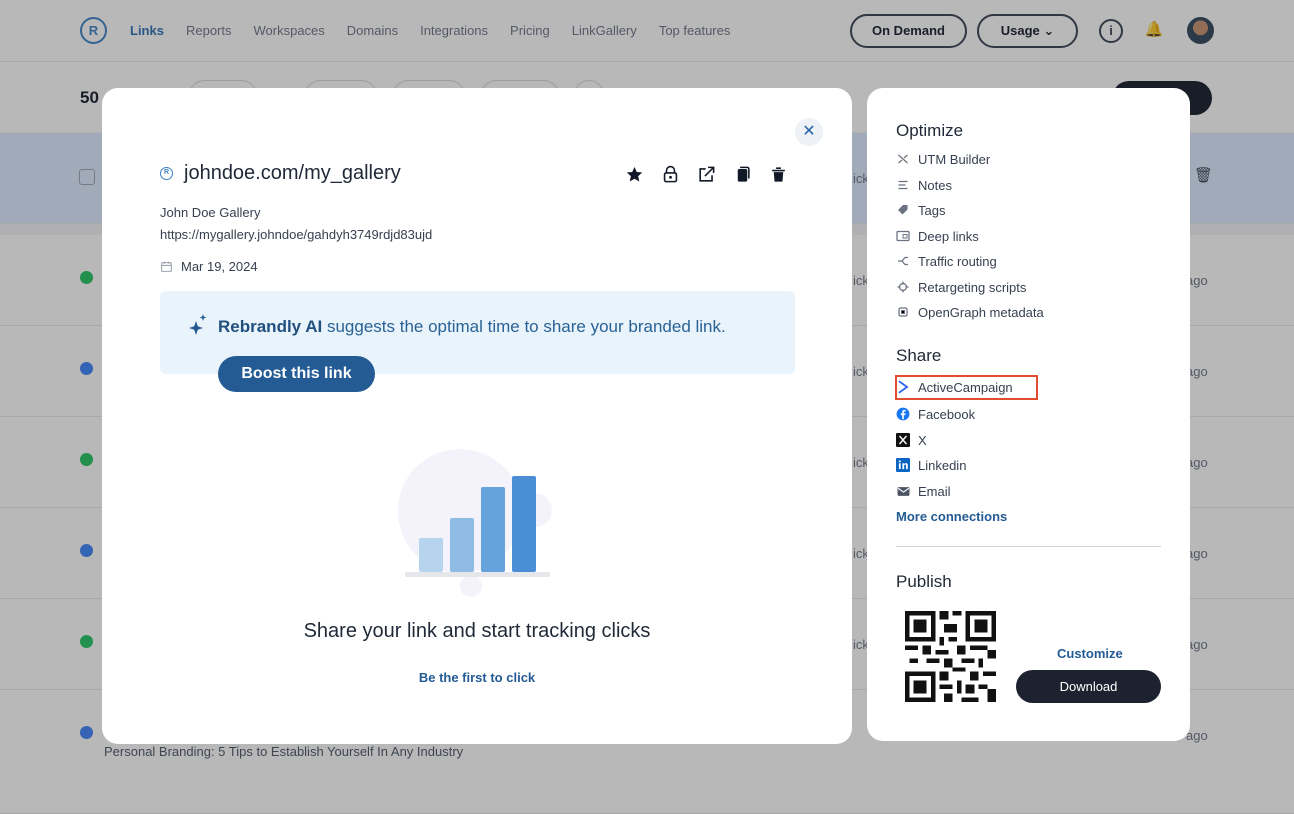 The height and width of the screenshot is (814, 1294). I want to click on share-label: ActiveCampaign, so click(965, 387).